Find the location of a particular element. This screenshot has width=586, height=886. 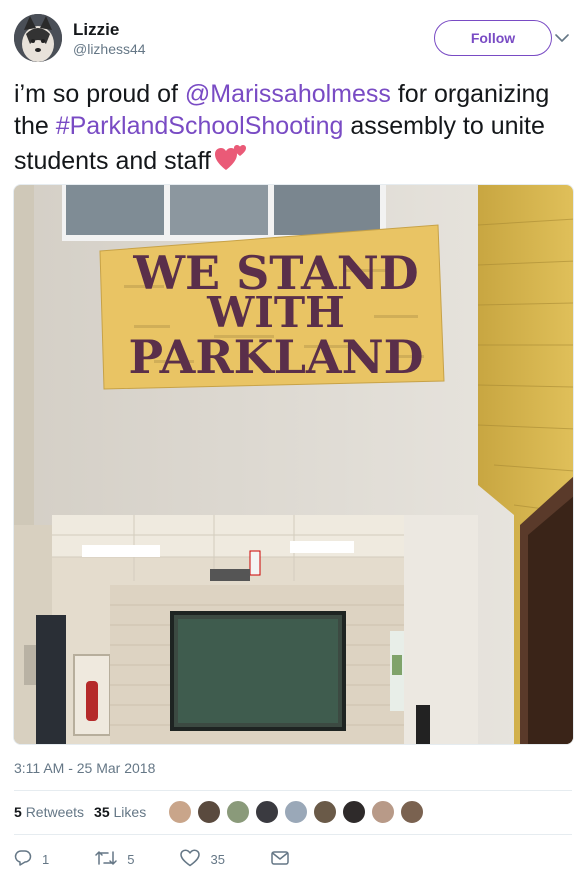

tweet-text-part: i’m so proud of is located at coordinates (99, 94).